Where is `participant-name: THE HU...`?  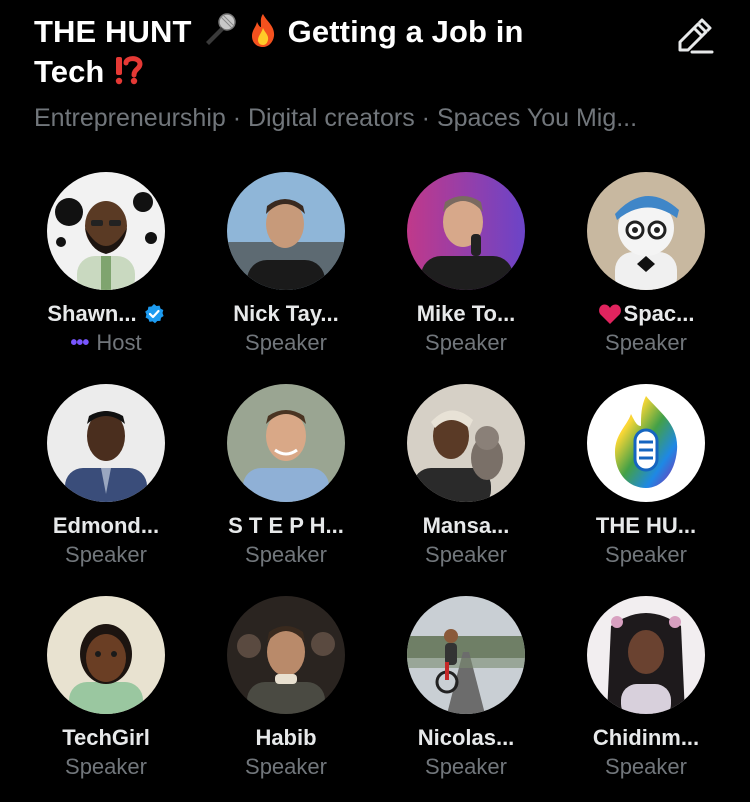
participant-name: THE HU... is located at coordinates (646, 525).